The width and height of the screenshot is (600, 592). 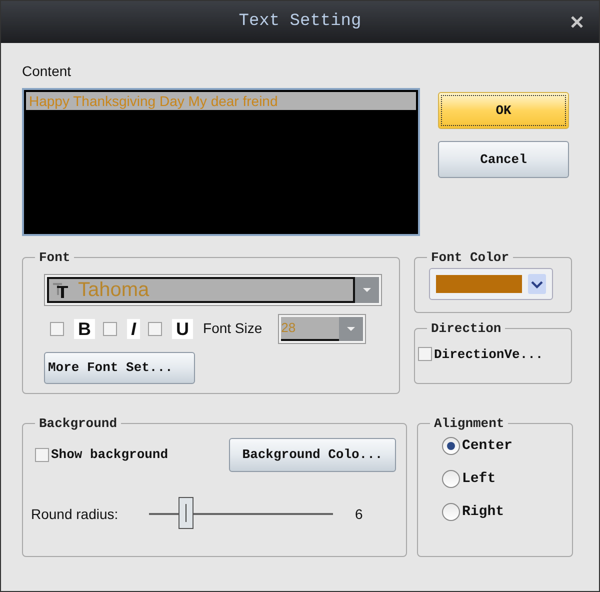 I want to click on close-icon, so click(x=577, y=22).